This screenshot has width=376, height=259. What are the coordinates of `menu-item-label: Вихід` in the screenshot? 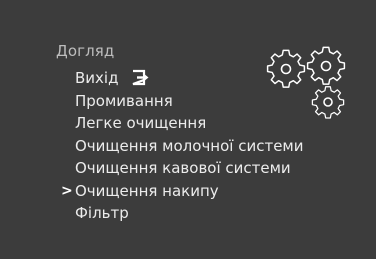 It's located at (97, 78).